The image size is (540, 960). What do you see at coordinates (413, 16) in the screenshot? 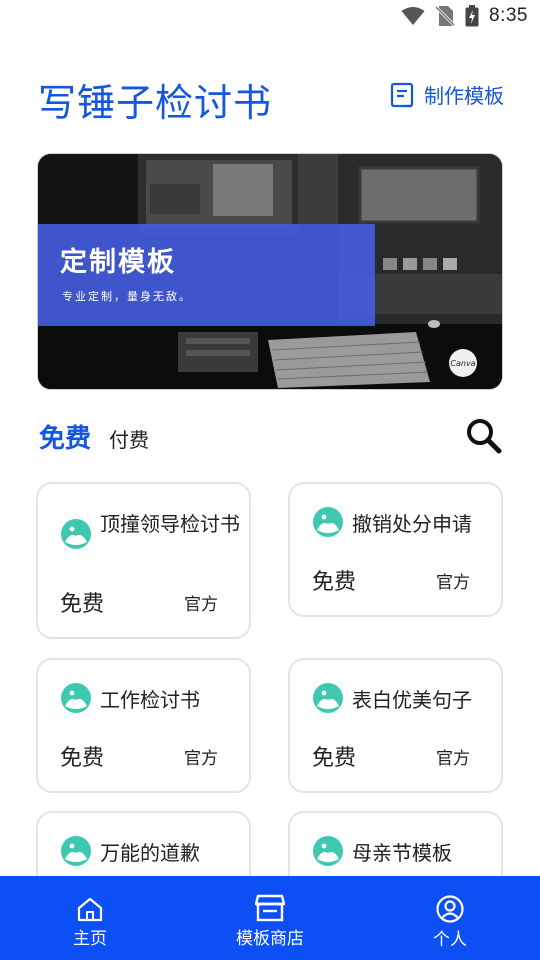
I see `wifi-icon` at bounding box center [413, 16].